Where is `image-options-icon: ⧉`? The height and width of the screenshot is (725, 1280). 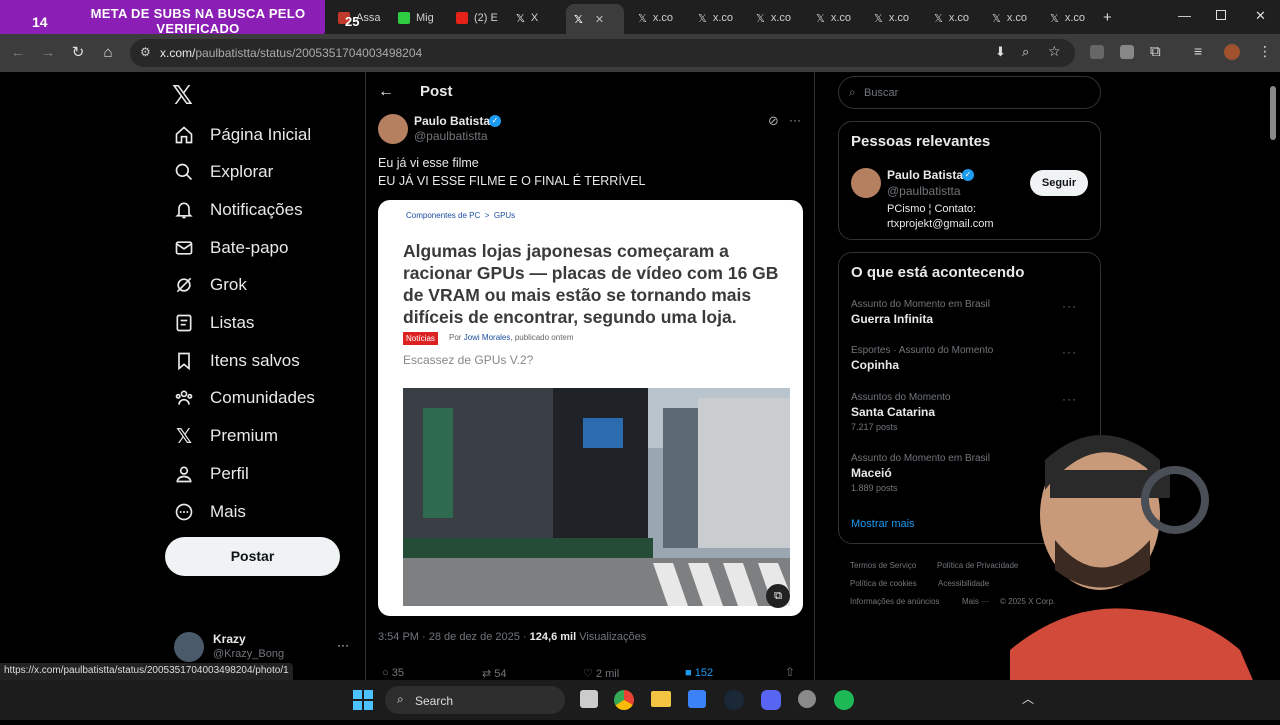
image-options-icon: ⧉ is located at coordinates (778, 596).